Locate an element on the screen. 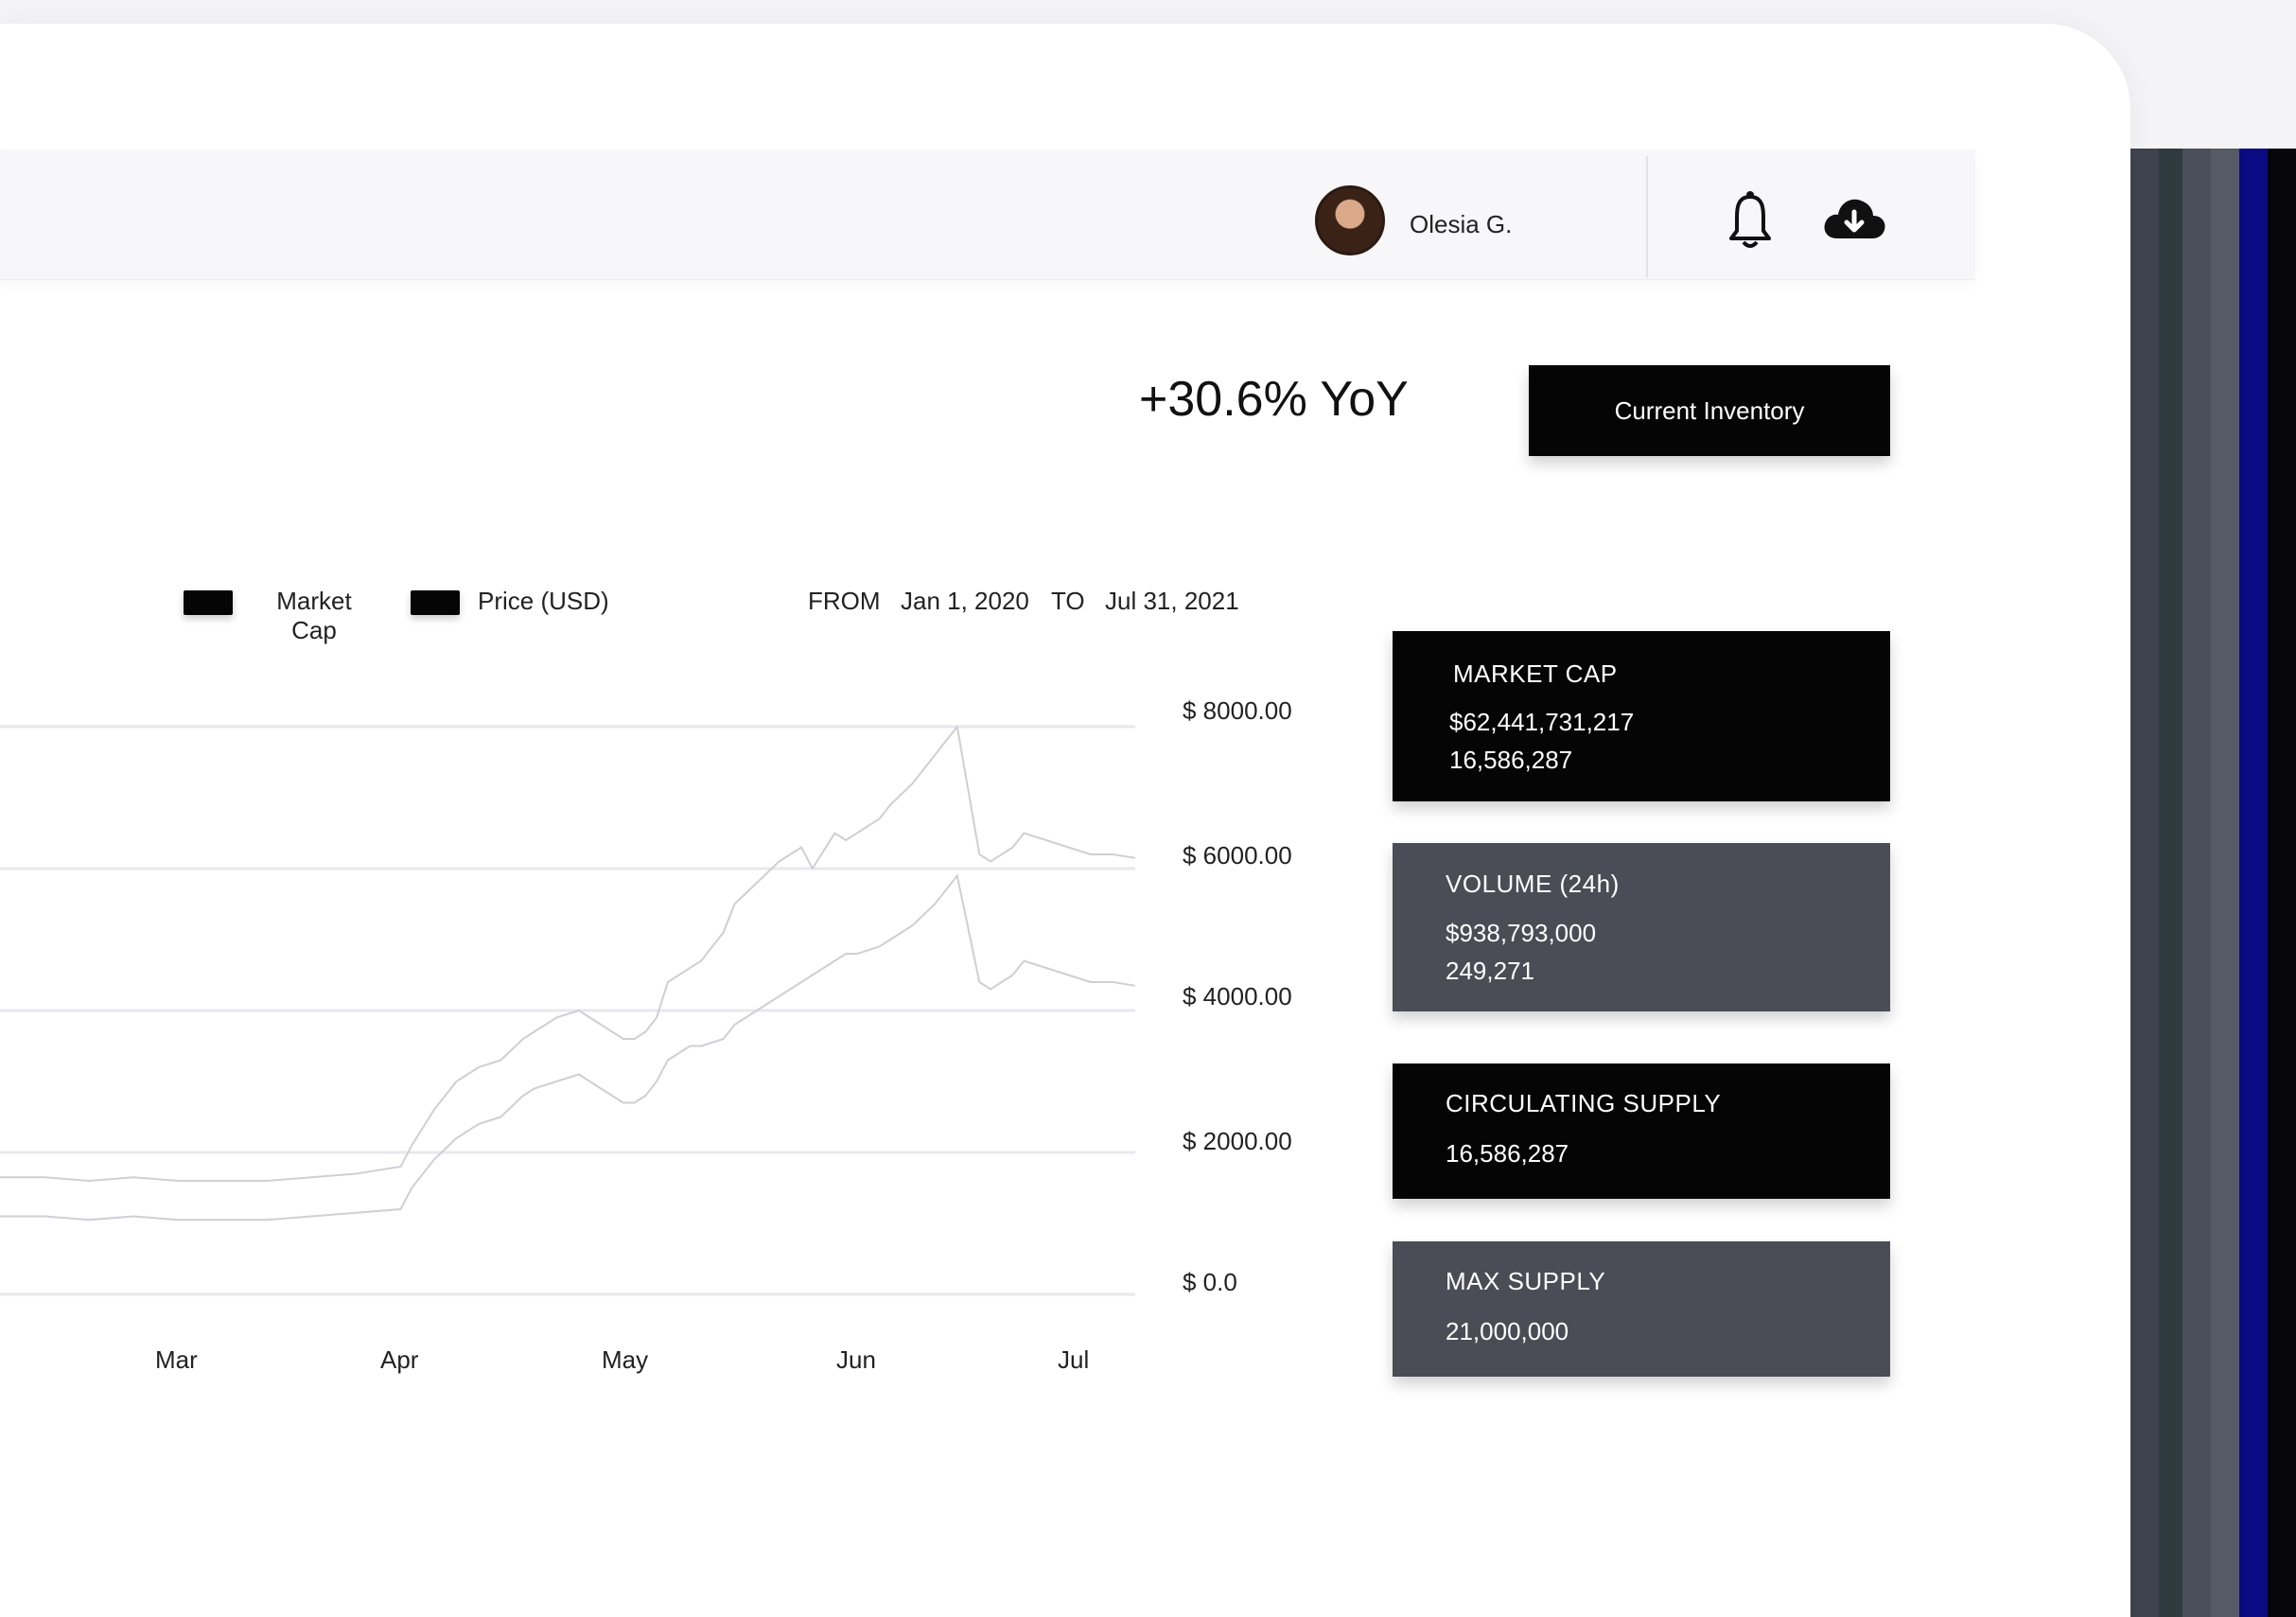 The height and width of the screenshot is (1617, 2296). legend-price-swatch is located at coordinates (435, 603).